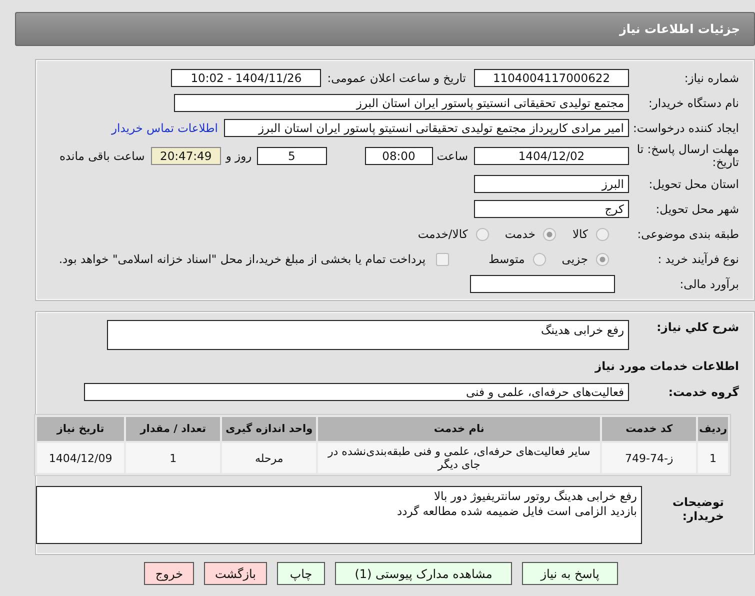 This screenshot has width=755, height=596. I want to click on action-button: مشاهده مدارک پیوستی (1), so click(423, 574).